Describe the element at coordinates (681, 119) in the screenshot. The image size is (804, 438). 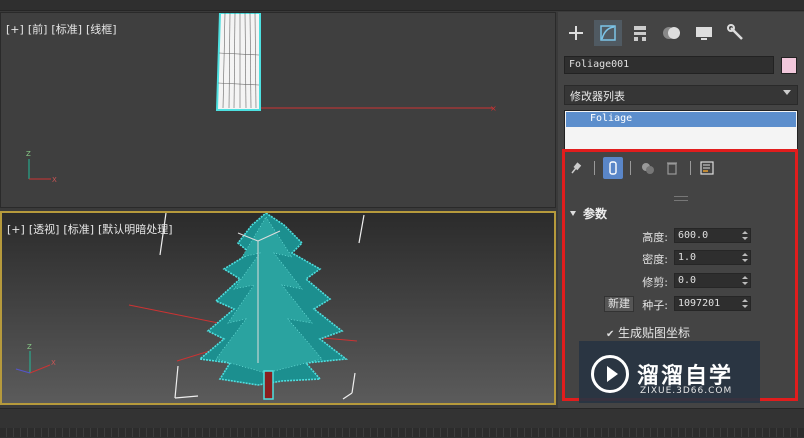
I see `stack-item-foliage: Foliage` at that location.